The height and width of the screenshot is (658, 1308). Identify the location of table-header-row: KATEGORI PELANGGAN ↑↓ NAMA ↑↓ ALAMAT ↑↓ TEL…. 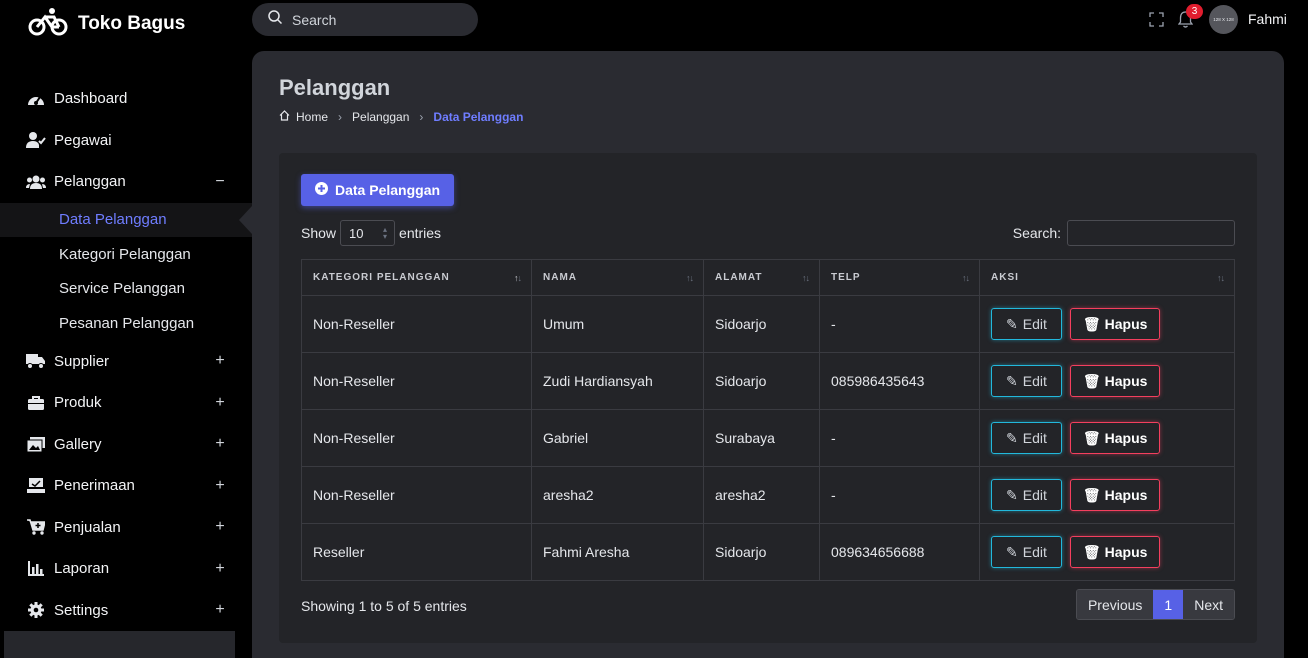
(768, 277).